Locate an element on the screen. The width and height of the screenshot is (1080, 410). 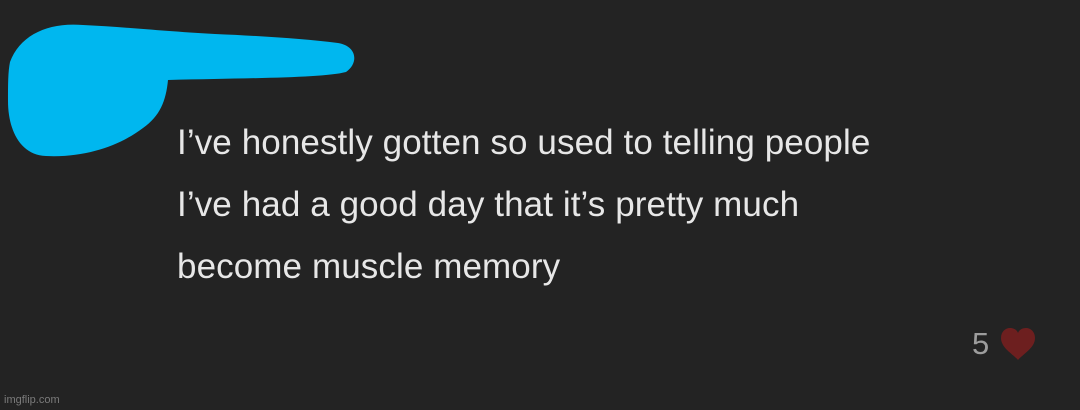
like-reaction: 5 is located at coordinates (1004, 344).